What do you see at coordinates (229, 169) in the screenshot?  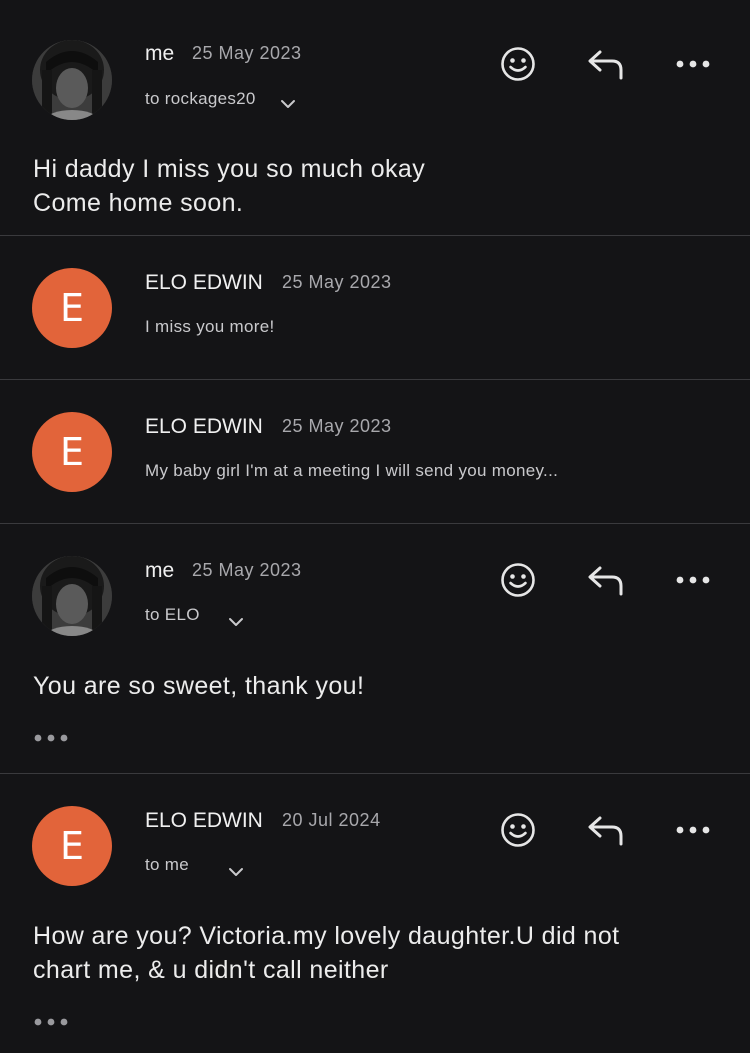 I see `body-line: Hi daddy I miss you so much okay` at bounding box center [229, 169].